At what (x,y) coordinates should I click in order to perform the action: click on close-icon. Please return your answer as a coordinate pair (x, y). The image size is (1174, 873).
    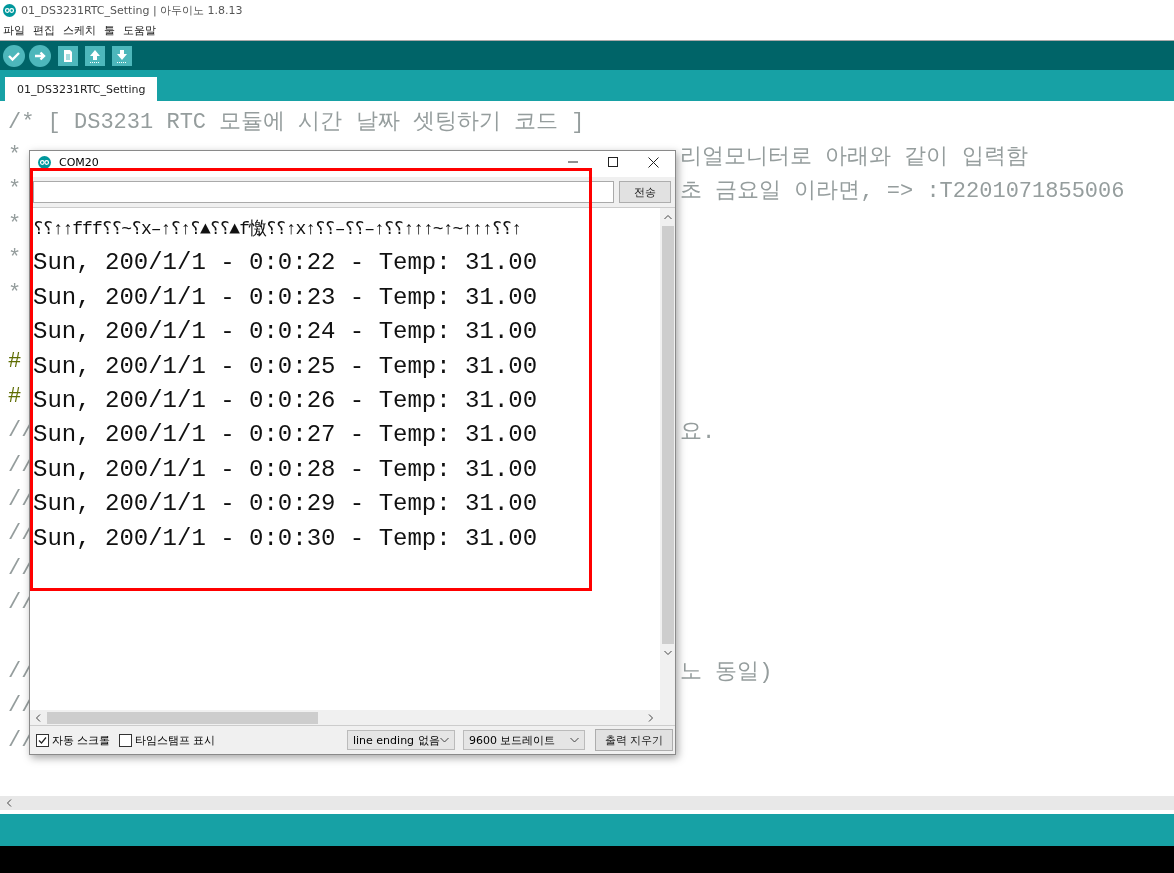
    Looking at the image, I should click on (653, 162).